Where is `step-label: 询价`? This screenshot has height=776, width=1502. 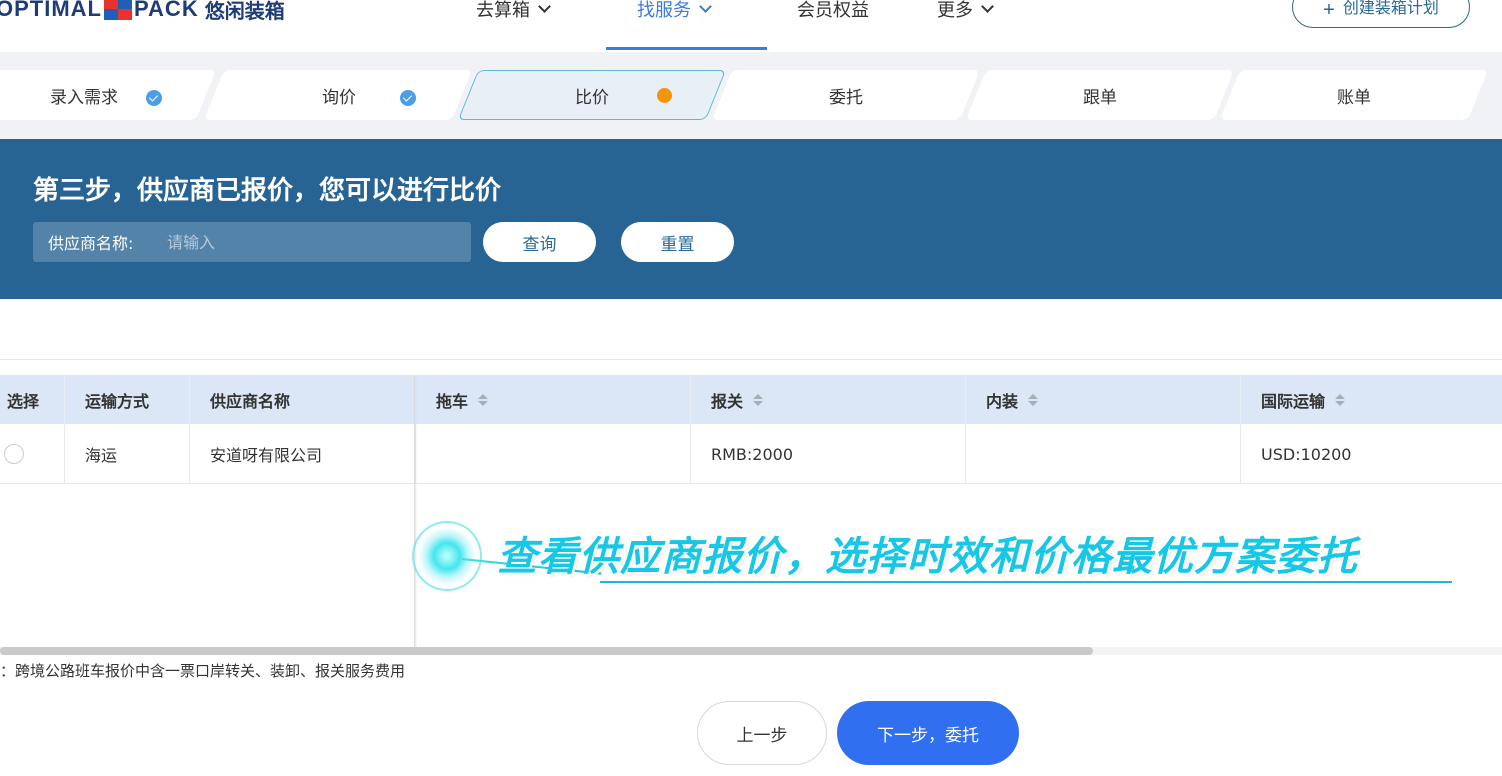 step-label: 询价 is located at coordinates (339, 97).